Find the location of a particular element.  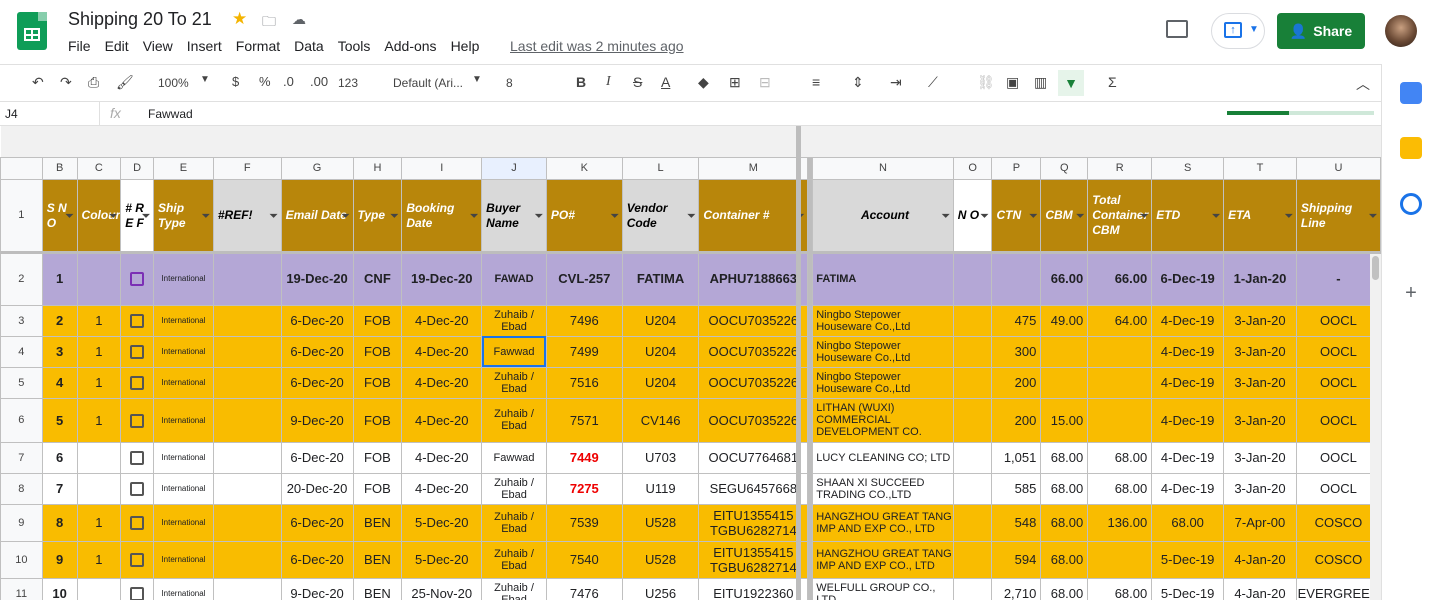

menu-insert: Insert is located at coordinates (204, 46).